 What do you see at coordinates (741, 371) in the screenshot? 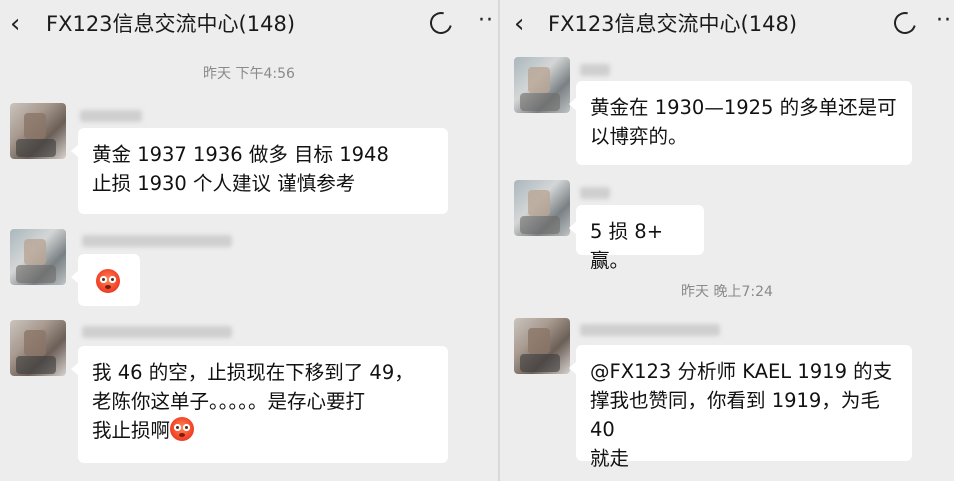
I see `message-line: @FX123 分析师 KAEL 1919 的支` at bounding box center [741, 371].